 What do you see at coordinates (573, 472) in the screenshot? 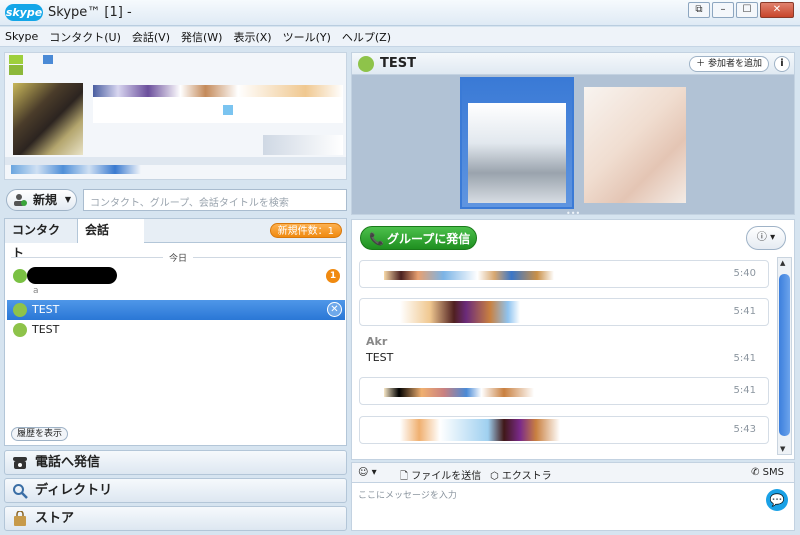
I see `composer-toolbar: ☺ ▾ 🗋 ファイルを送信 ⬡ エクストラ ✆ SMS` at bounding box center [573, 472].